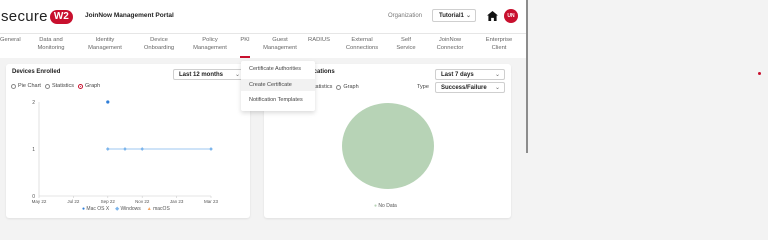  I want to click on devices-period-select: Last 12 months ⌄, so click(209, 74).